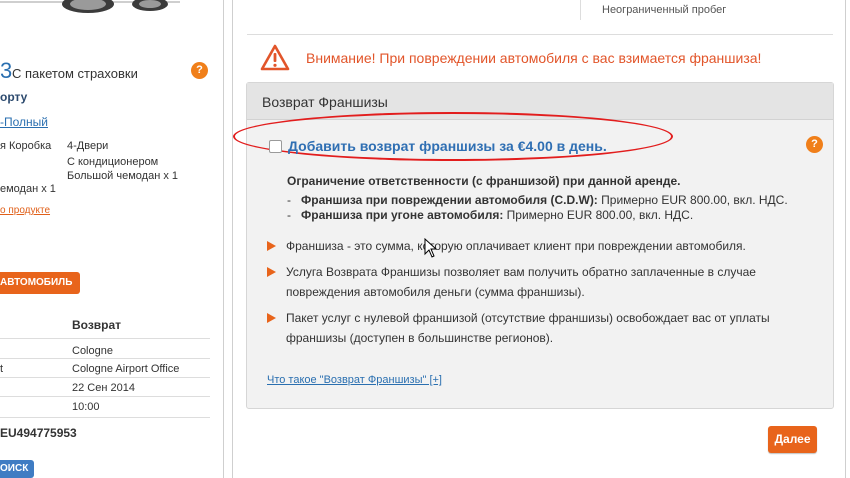 The width and height of the screenshot is (850, 478). Describe the element at coordinates (275, 146) in the screenshot. I see `excess-refund-checkbox` at that location.